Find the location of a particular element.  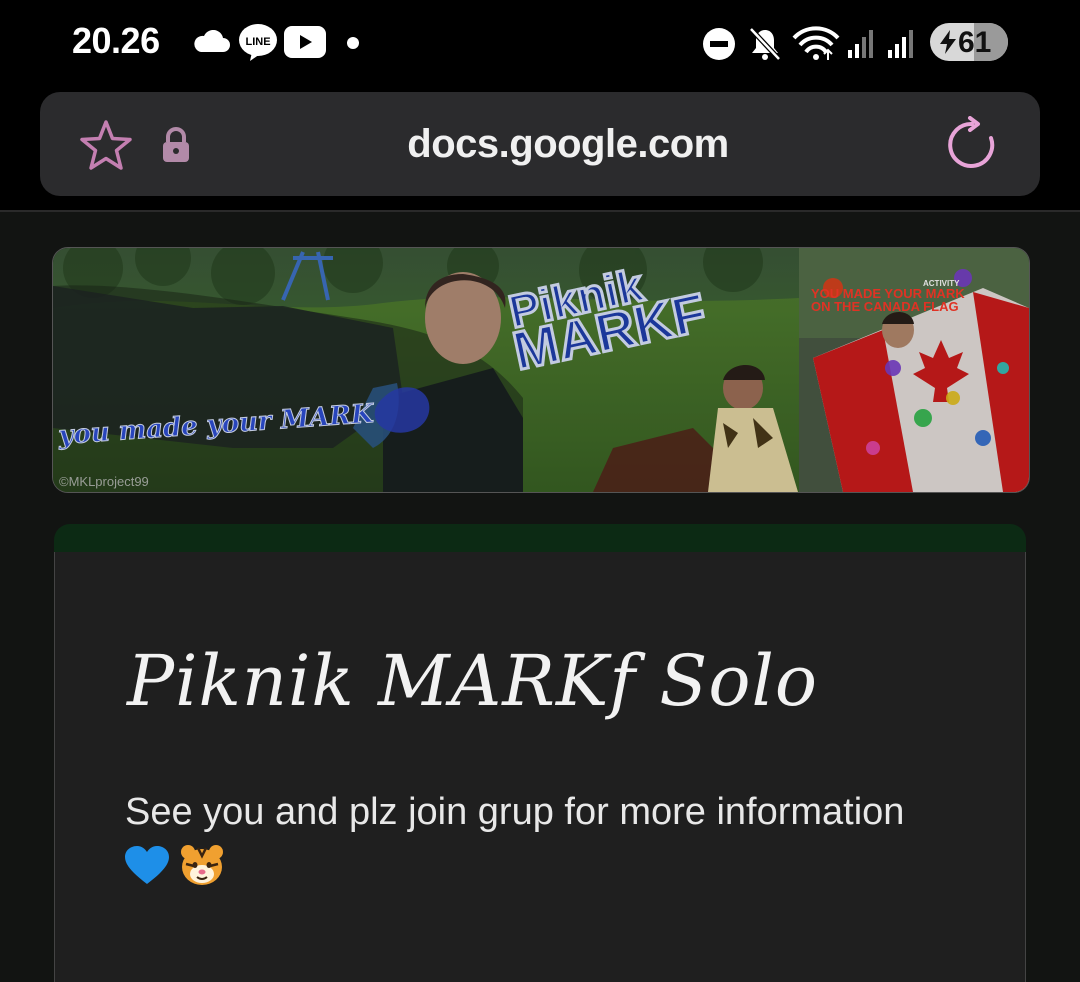

form-title: Piknik MARKf Solo is located at coordinates (473, 681).